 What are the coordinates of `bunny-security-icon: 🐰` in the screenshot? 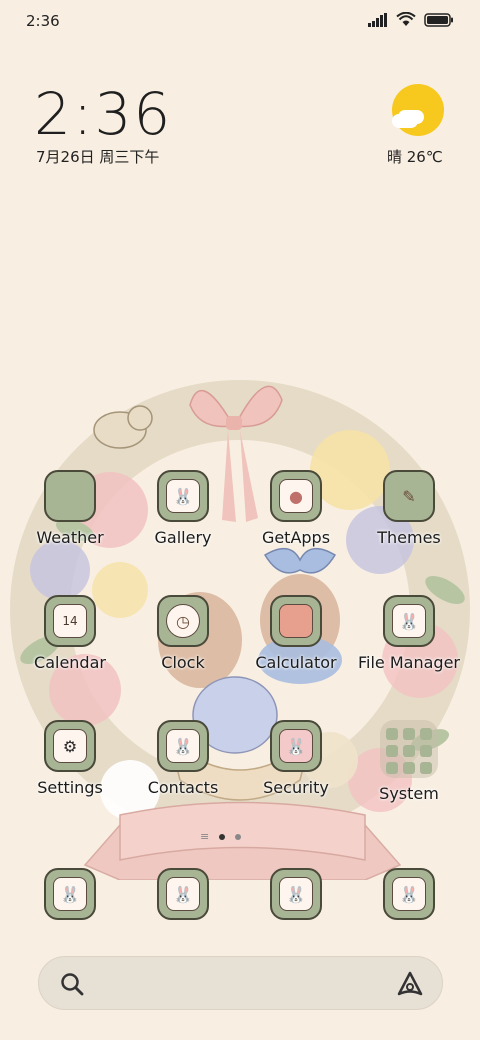 It's located at (296, 746).